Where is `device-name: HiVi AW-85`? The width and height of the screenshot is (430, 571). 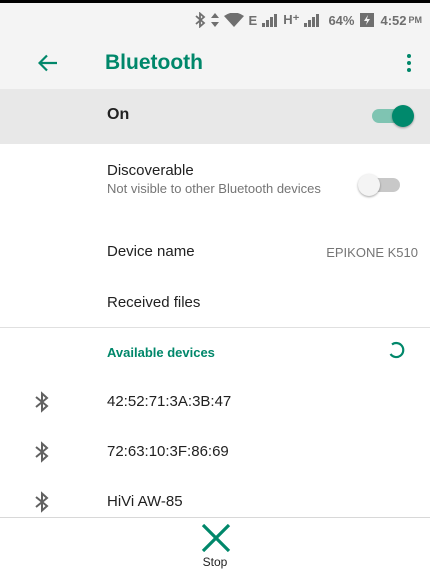 device-name: HiVi AW-85 is located at coordinates (145, 501).